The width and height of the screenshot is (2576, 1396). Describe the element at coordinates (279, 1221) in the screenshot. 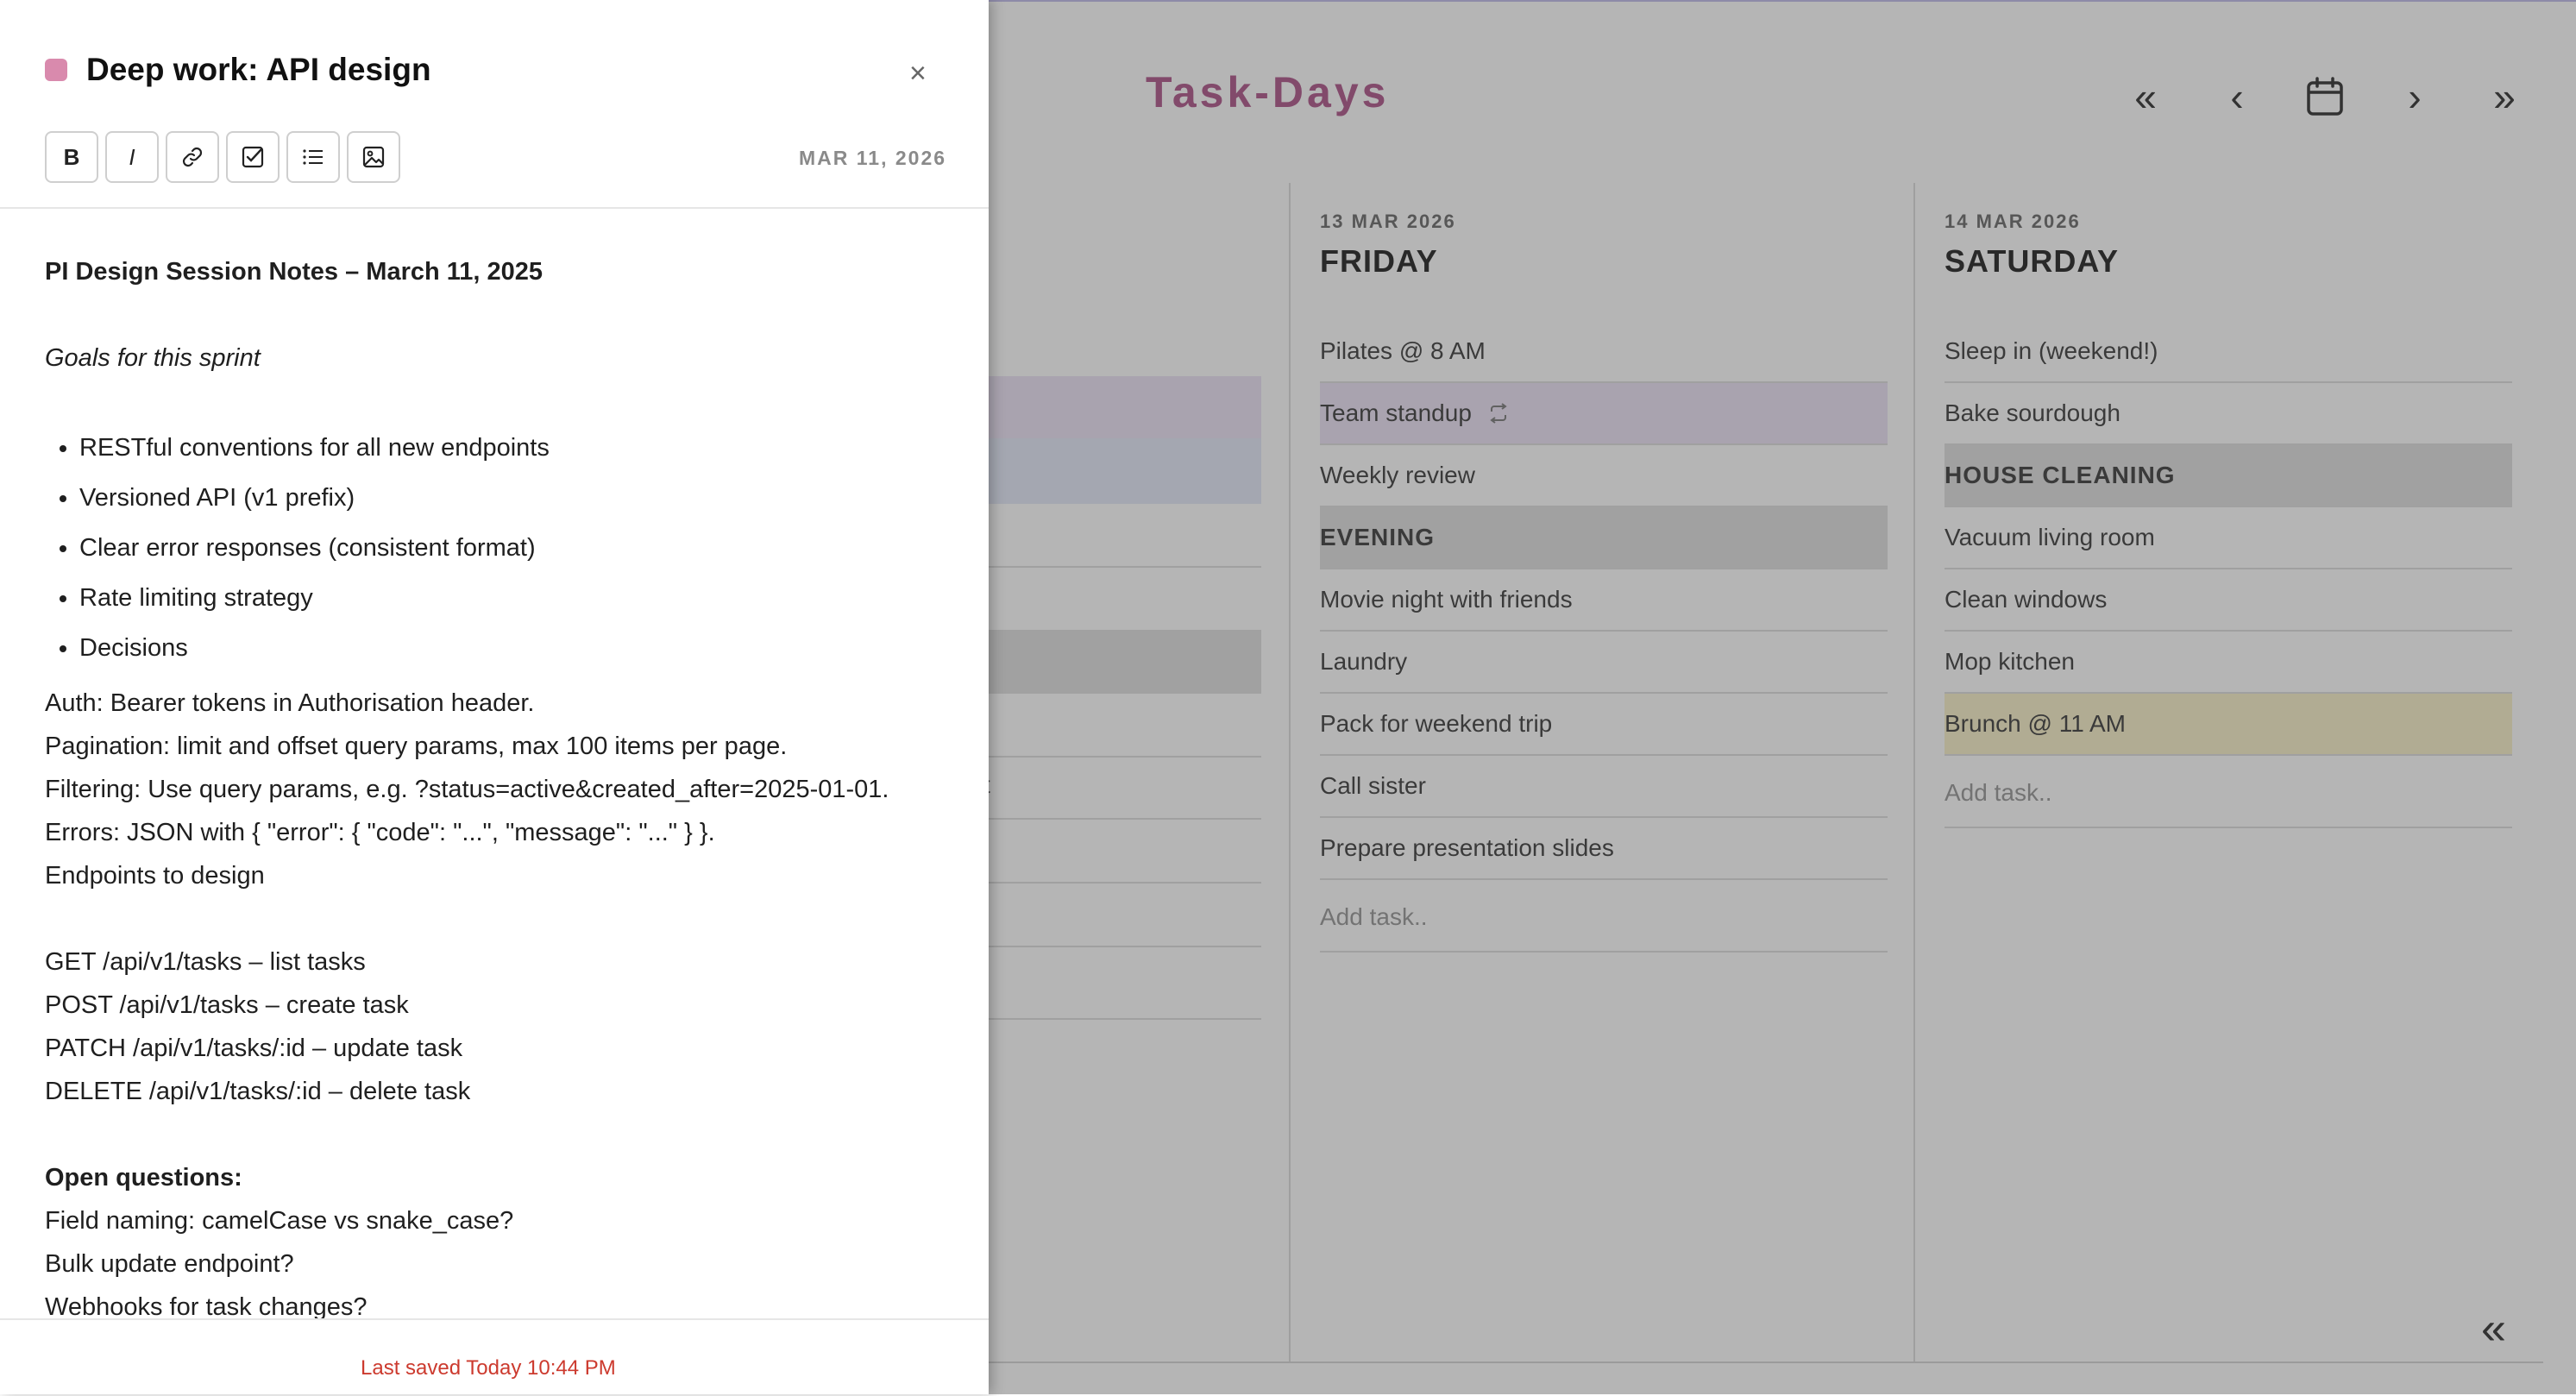

I see `note-line: Field naming: camelCase vs snake_case?` at that location.